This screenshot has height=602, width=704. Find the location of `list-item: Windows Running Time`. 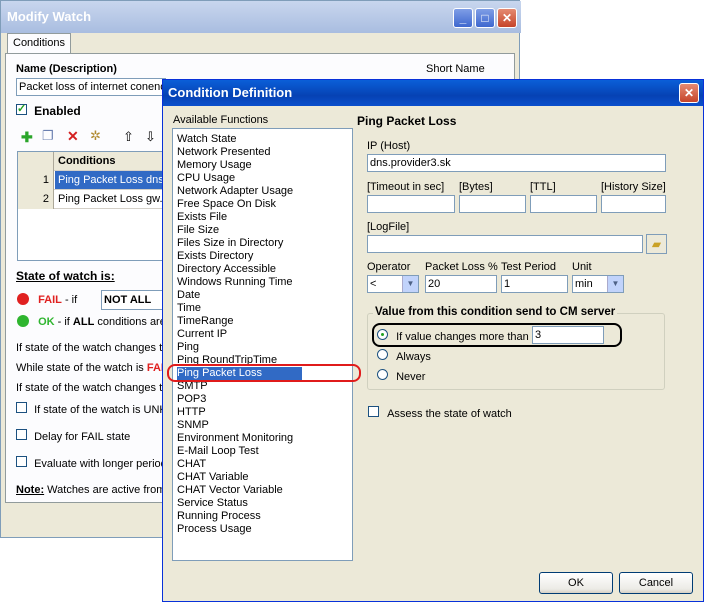

list-item: Windows Running Time is located at coordinates (235, 282).